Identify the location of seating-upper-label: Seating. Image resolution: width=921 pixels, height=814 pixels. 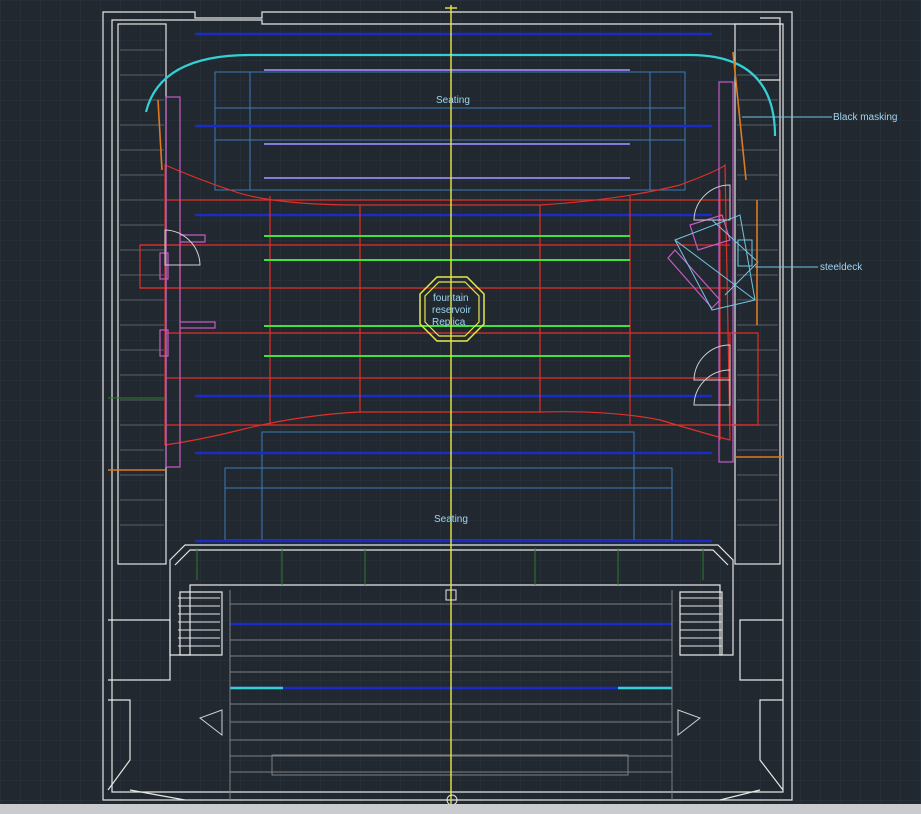
(453, 100).